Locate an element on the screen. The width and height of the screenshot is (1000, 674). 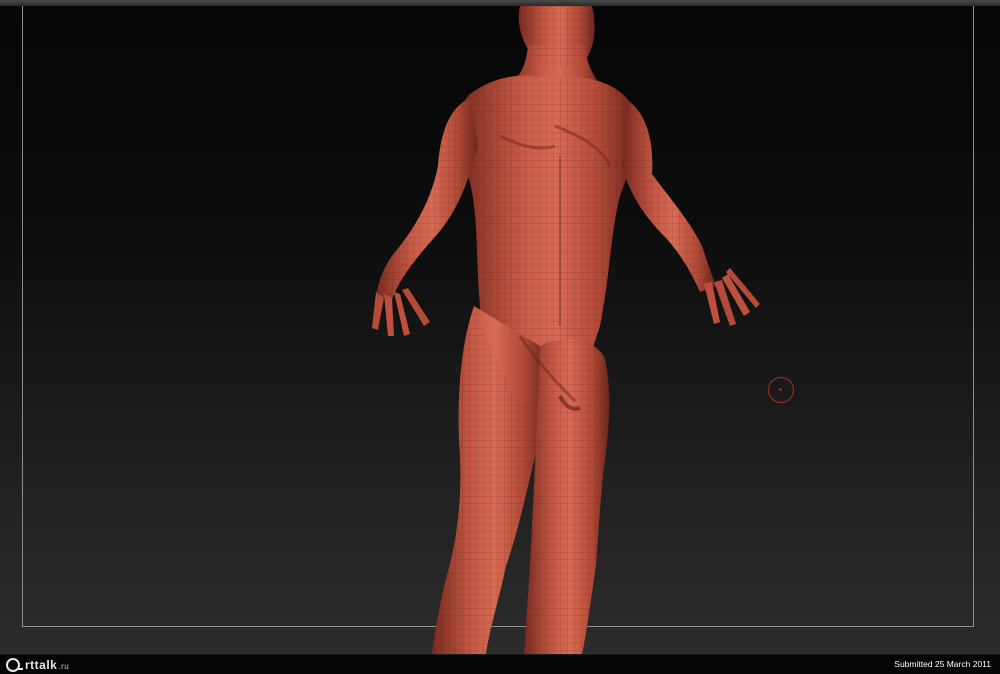
logo-name: rttalk is located at coordinates (41, 665).